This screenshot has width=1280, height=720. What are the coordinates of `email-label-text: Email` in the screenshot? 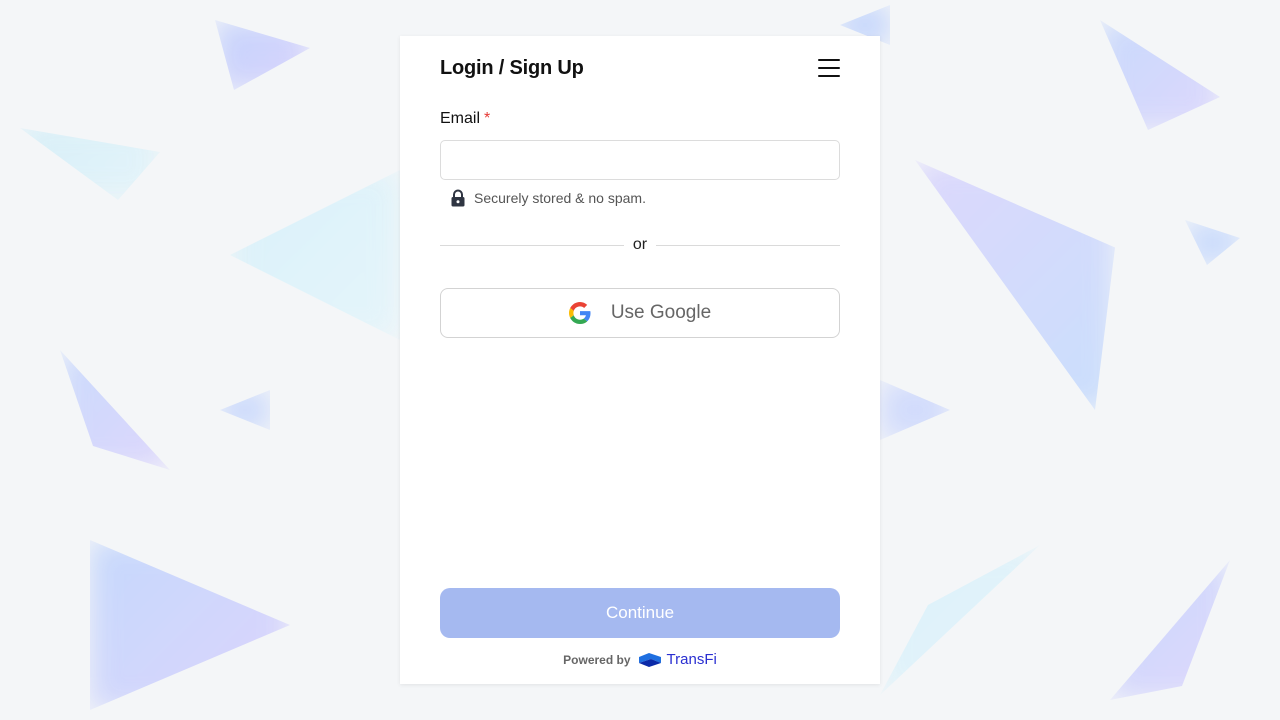 It's located at (460, 118).